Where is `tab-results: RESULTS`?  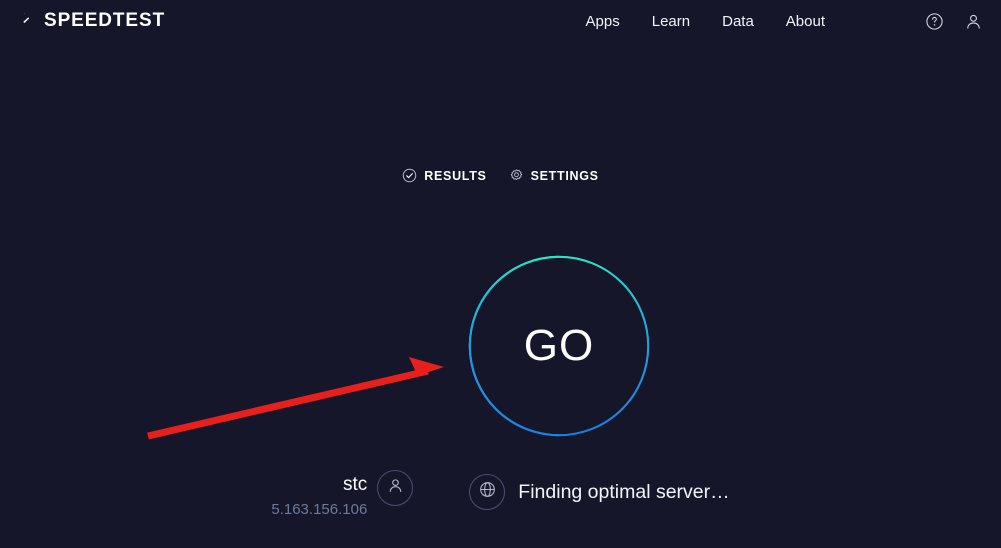 tab-results: RESULTS is located at coordinates (444, 175).